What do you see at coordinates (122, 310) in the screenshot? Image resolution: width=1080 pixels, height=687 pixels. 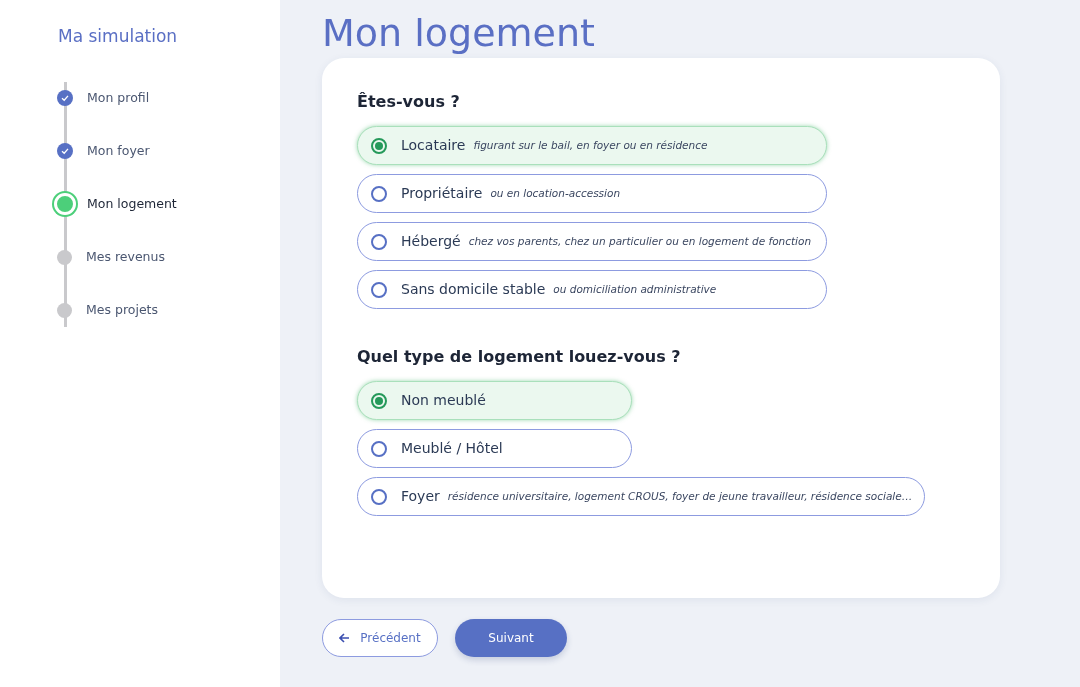 I see `step-label: Mes projets` at bounding box center [122, 310].